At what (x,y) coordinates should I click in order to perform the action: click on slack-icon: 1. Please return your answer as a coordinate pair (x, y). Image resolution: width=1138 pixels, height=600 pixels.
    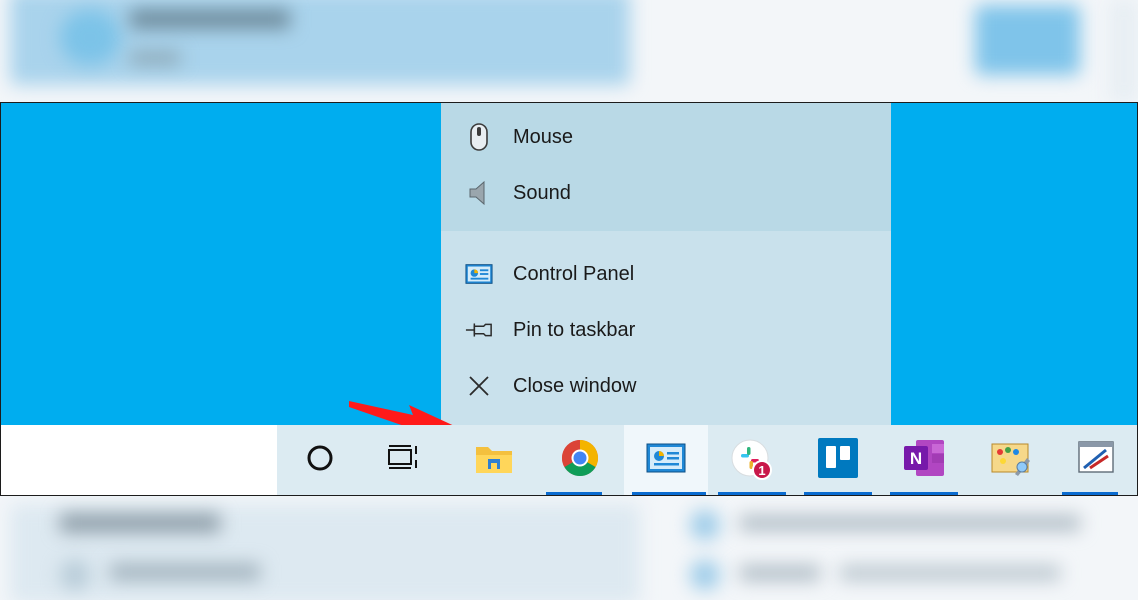
    Looking at the image, I should click on (752, 460).